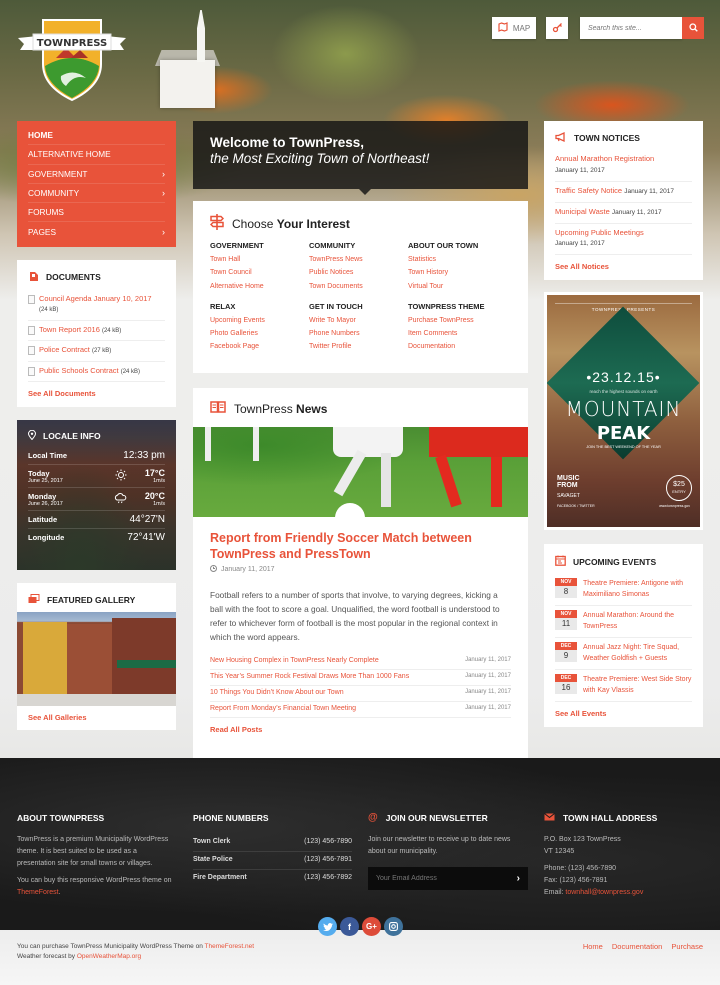 Image resolution: width=720 pixels, height=985 pixels. I want to click on instagram-icon, so click(393, 926).